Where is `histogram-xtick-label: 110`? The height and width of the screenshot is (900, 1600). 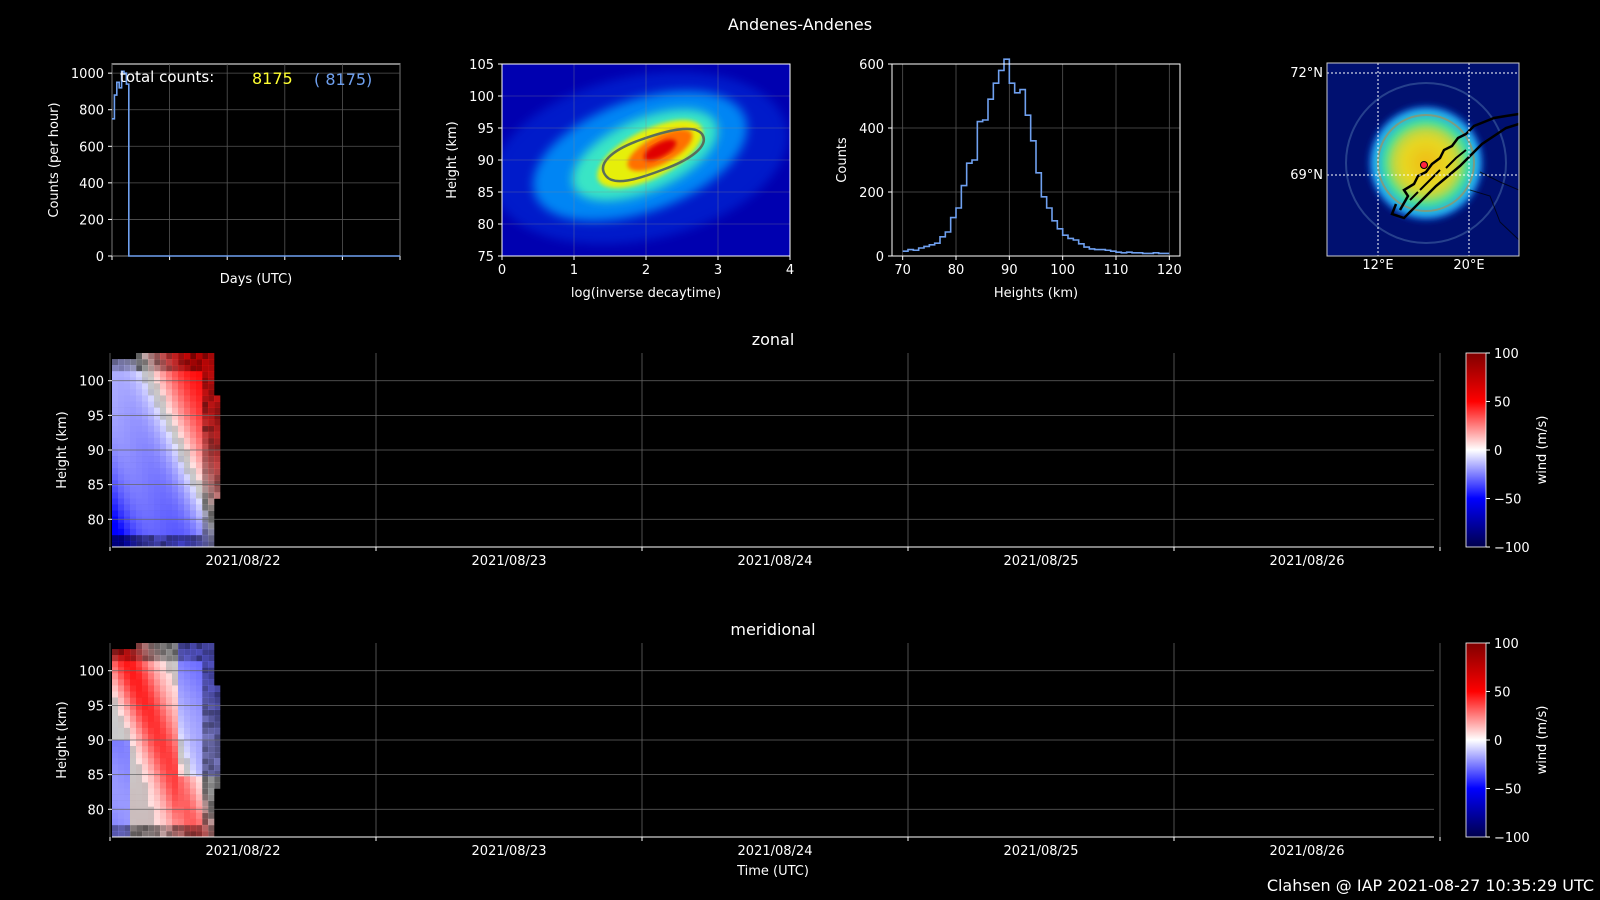
histogram-xtick-label: 110 is located at coordinates (1116, 270).